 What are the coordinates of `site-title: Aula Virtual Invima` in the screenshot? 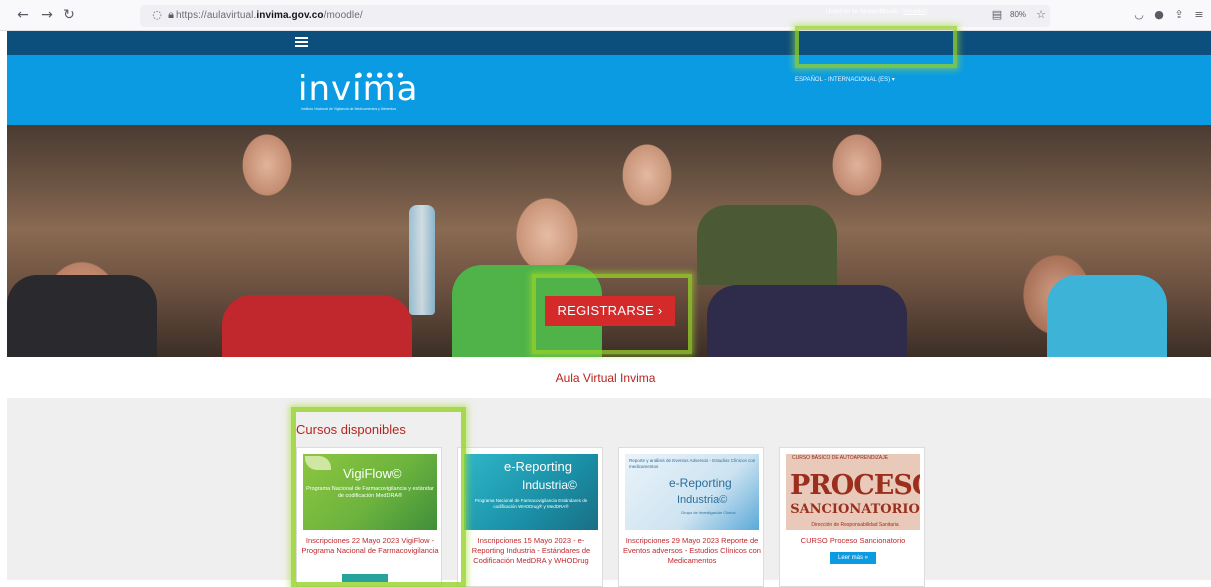 It's located at (605, 378).